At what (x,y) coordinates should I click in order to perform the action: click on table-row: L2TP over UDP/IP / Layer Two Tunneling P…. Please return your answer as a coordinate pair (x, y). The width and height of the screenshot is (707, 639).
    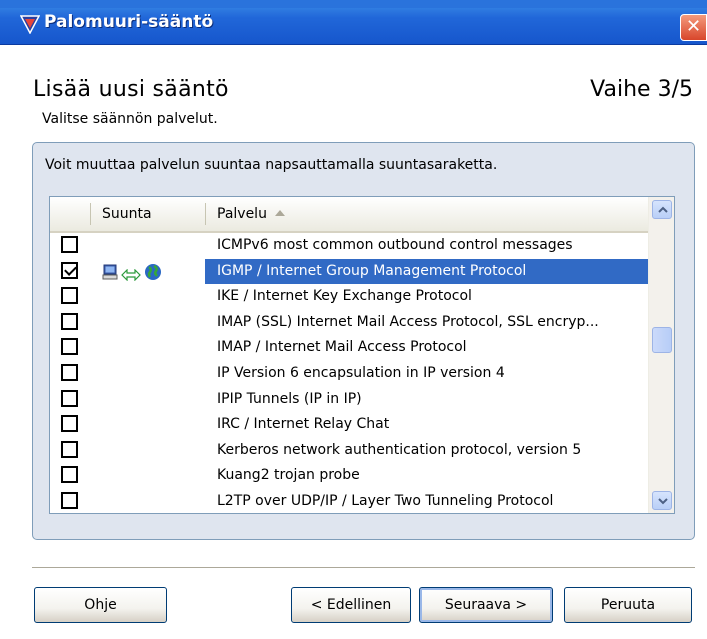
    Looking at the image, I should click on (349, 501).